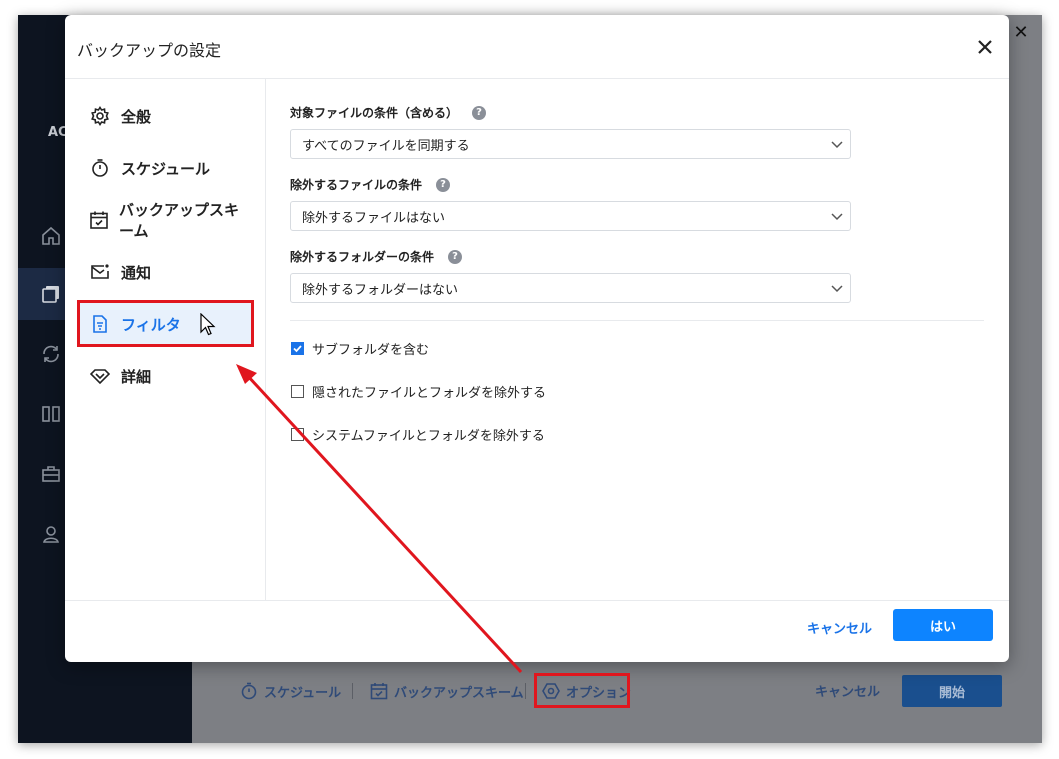  I want to click on sync-icon, so click(51, 354).